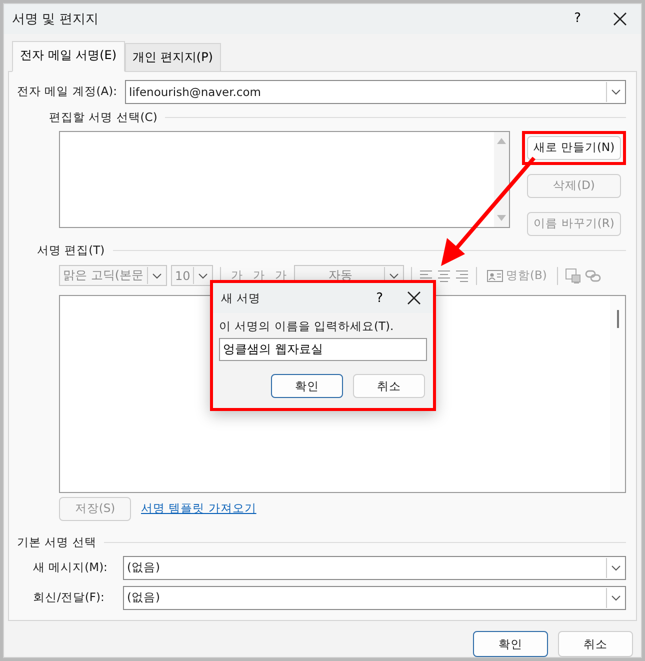 The width and height of the screenshot is (645, 661). I want to click on section-heading: 편집할 서명 선택(C), so click(103, 117).